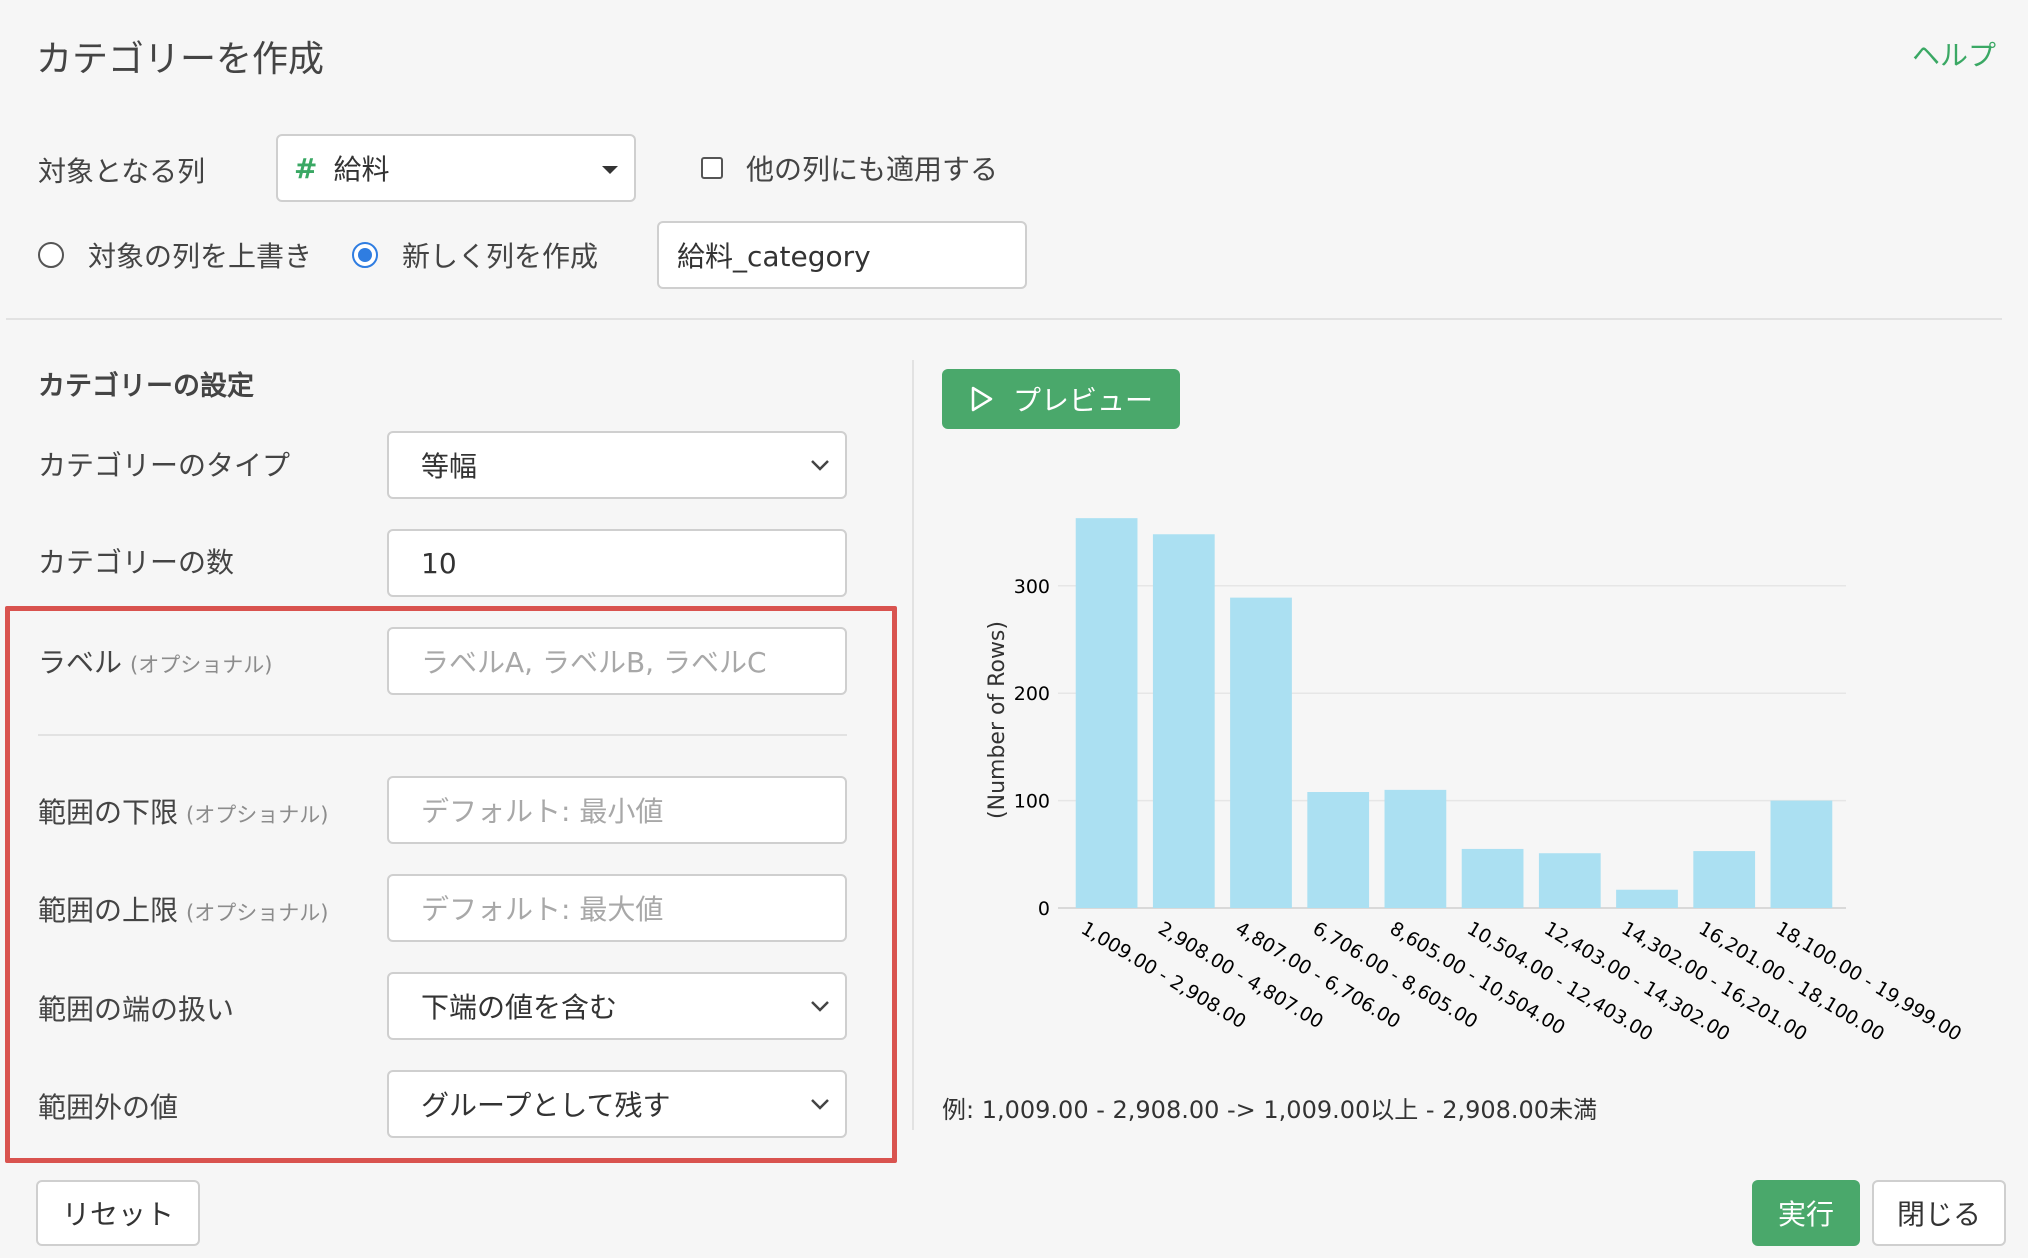 Image resolution: width=2028 pixels, height=1258 pixels. What do you see at coordinates (257, 815) in the screenshot?
I see `lower-optional-tag: (オプショナル)` at bounding box center [257, 815].